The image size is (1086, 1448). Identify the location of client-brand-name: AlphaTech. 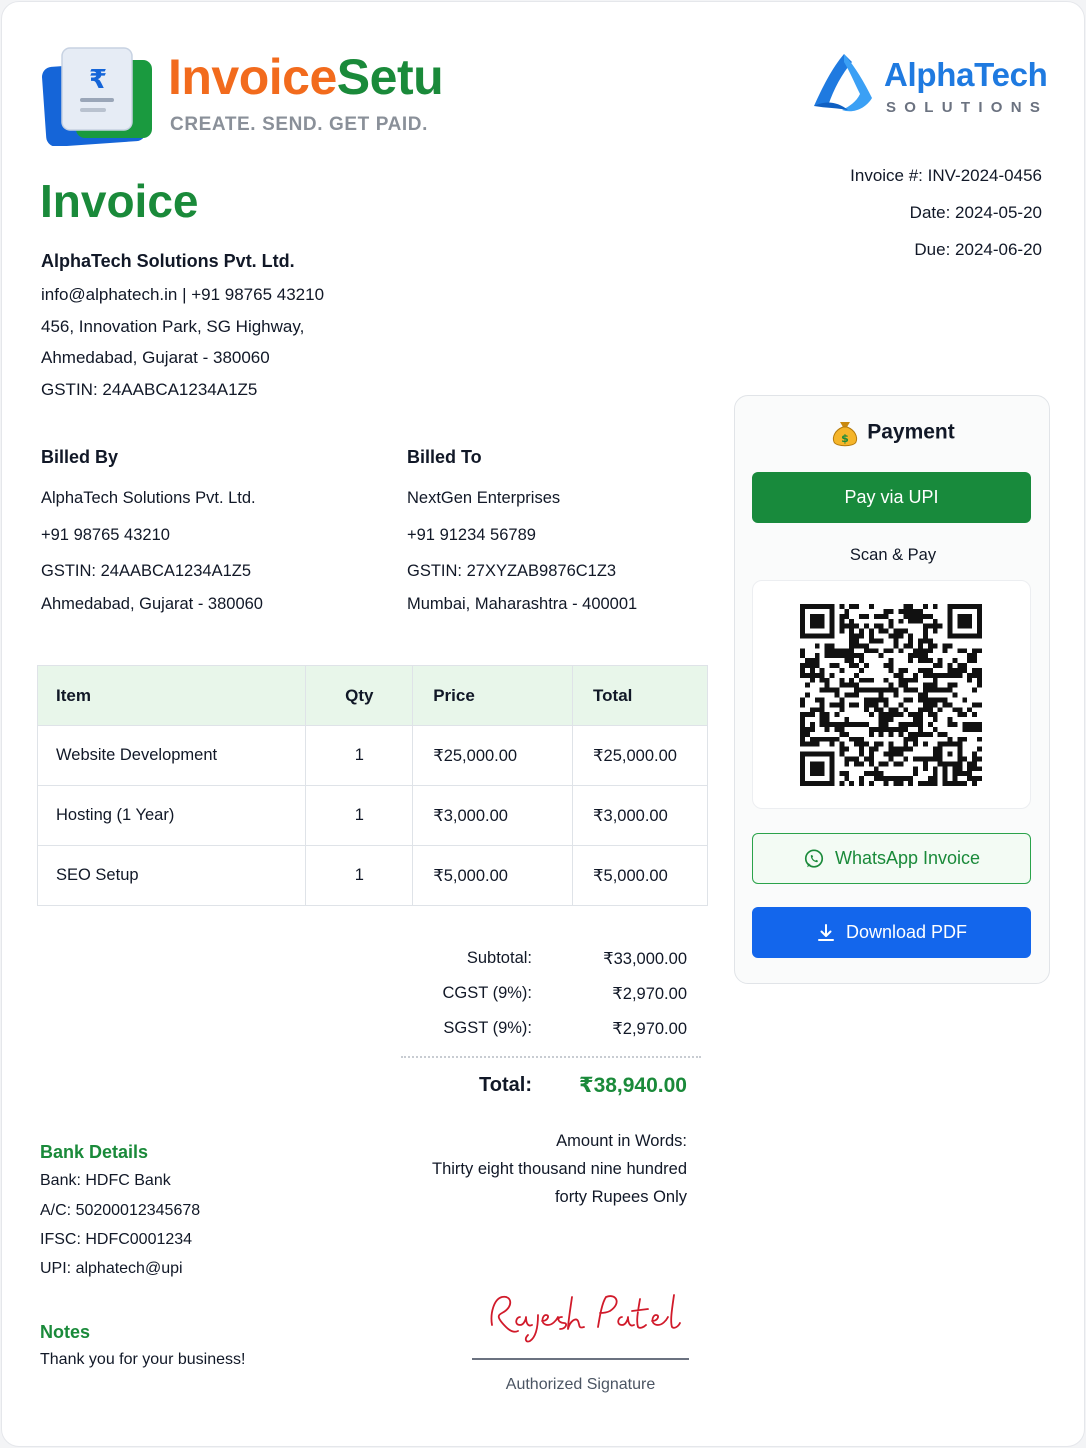
(966, 74).